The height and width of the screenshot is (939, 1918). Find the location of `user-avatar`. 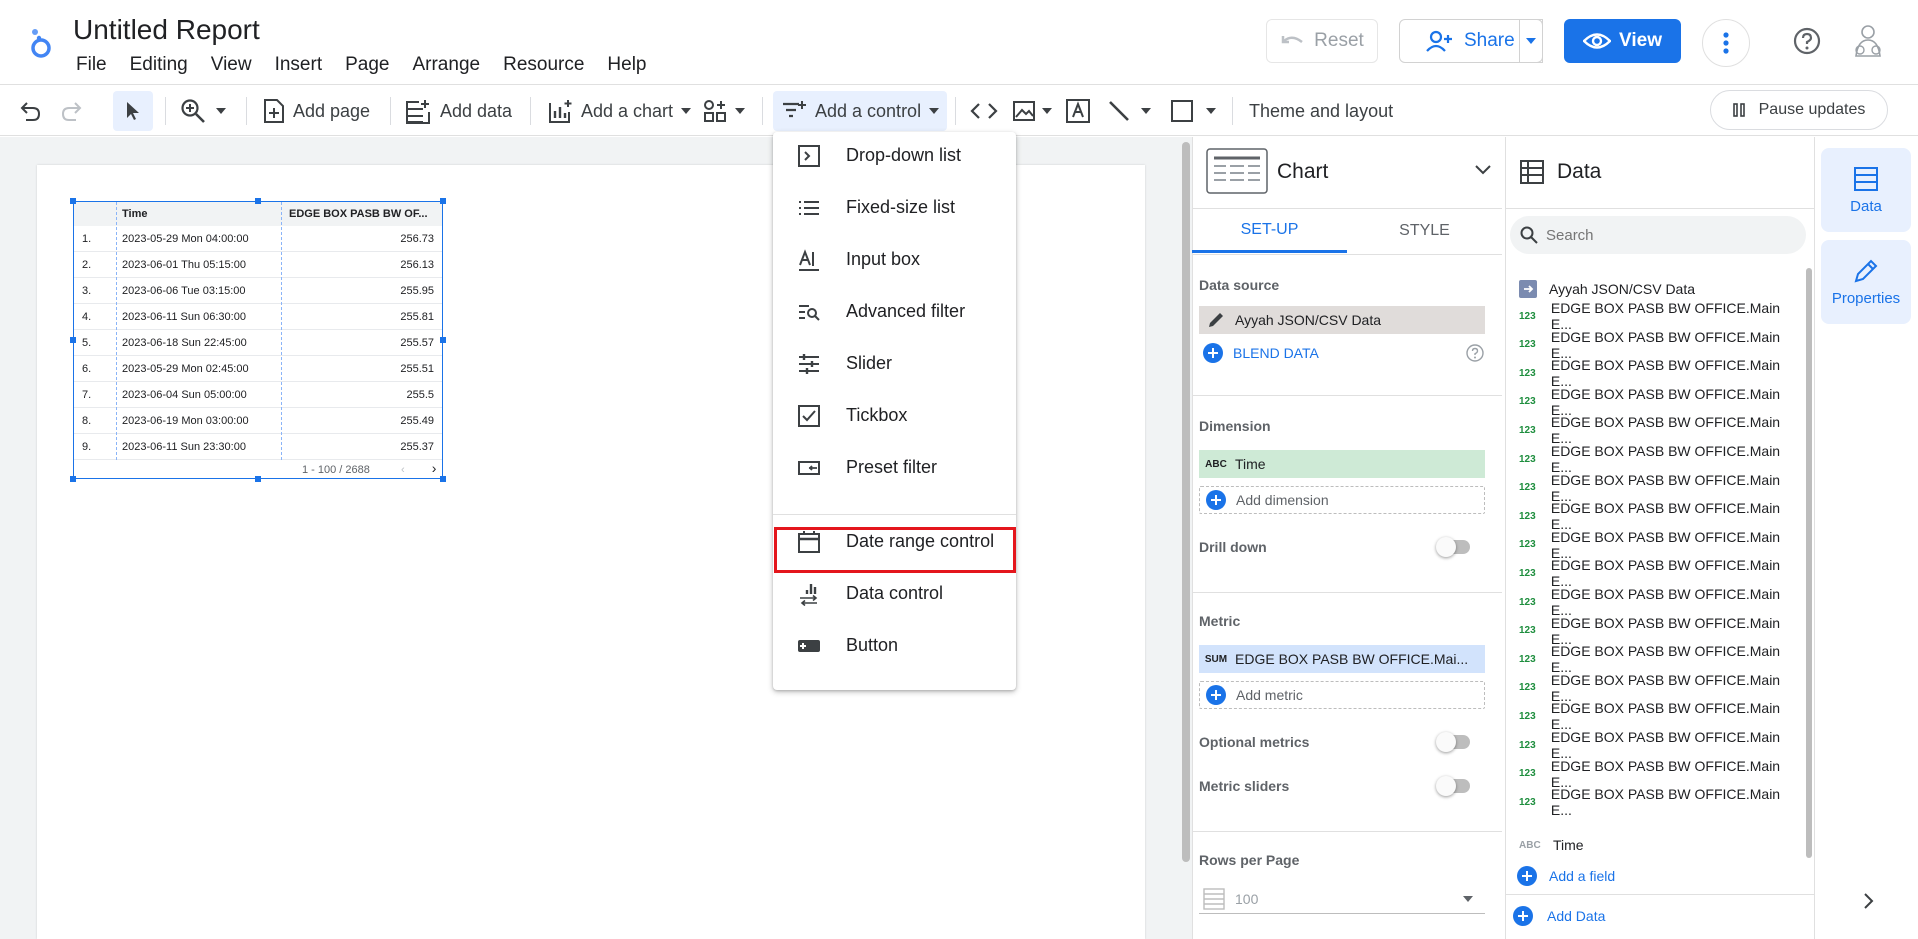

user-avatar is located at coordinates (1868, 40).